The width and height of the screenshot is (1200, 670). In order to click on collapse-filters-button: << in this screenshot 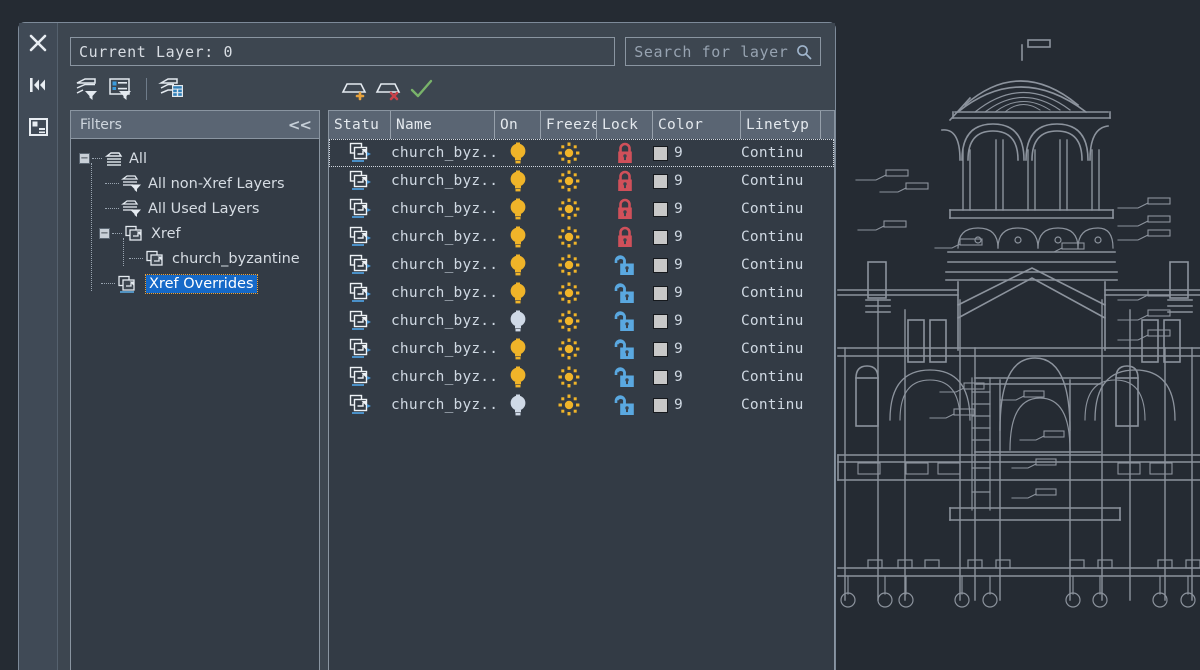, I will do `click(300, 125)`.